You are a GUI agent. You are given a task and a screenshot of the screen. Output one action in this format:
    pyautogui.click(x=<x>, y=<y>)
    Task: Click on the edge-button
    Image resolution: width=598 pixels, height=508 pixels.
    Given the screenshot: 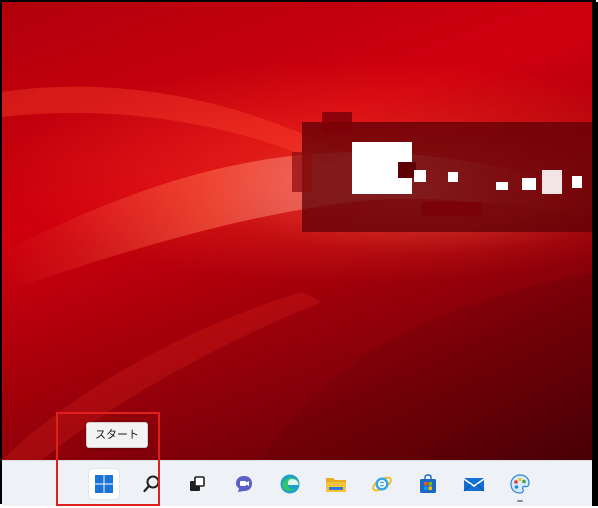 What is the action you would take?
    pyautogui.click(x=290, y=484)
    